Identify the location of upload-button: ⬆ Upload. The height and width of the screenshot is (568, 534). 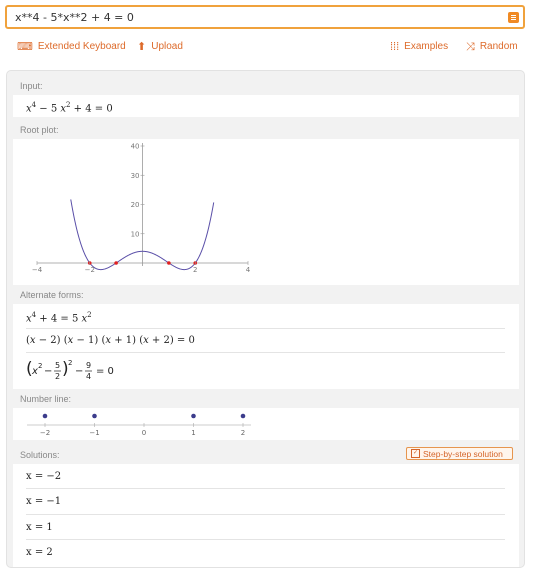
(160, 46).